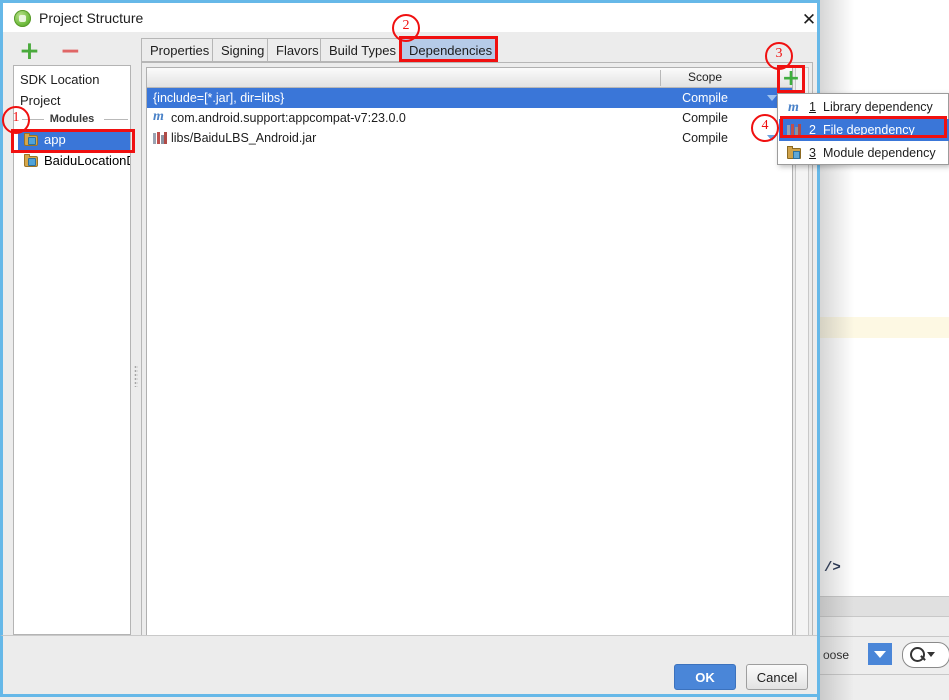  Describe the element at coordinates (33, 119) in the screenshot. I see `group-line-left` at that location.